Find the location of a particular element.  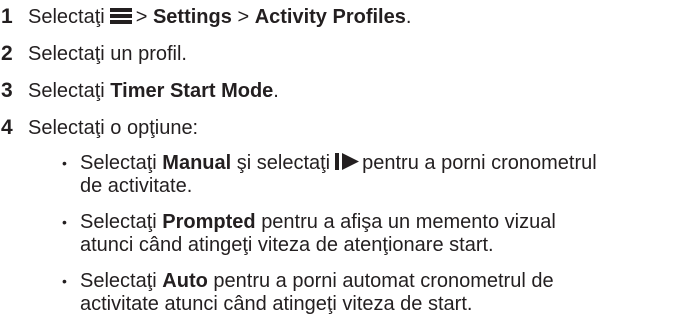

option-auto-label: Auto is located at coordinates (185, 281).